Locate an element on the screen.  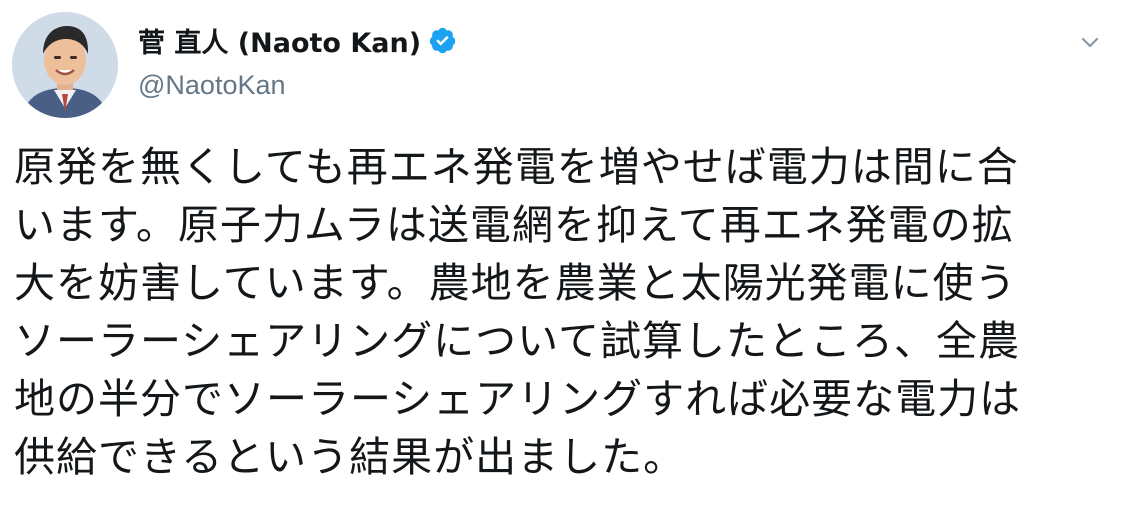
user-handle: @NaotoKan is located at coordinates (297, 85).